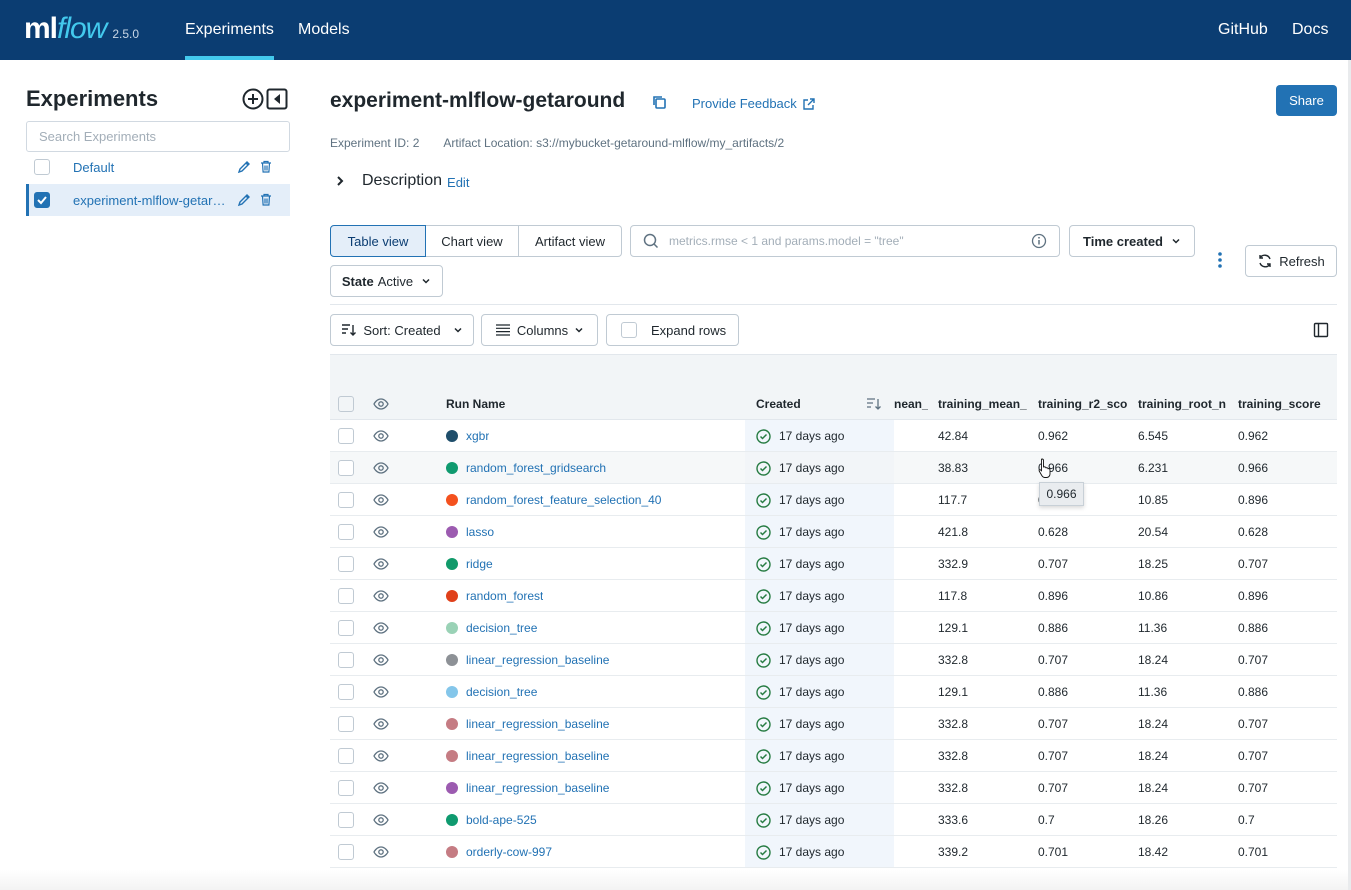 The image size is (1351, 890). What do you see at coordinates (570, 241) in the screenshot?
I see `tab-artifact-view: Artifact view` at bounding box center [570, 241].